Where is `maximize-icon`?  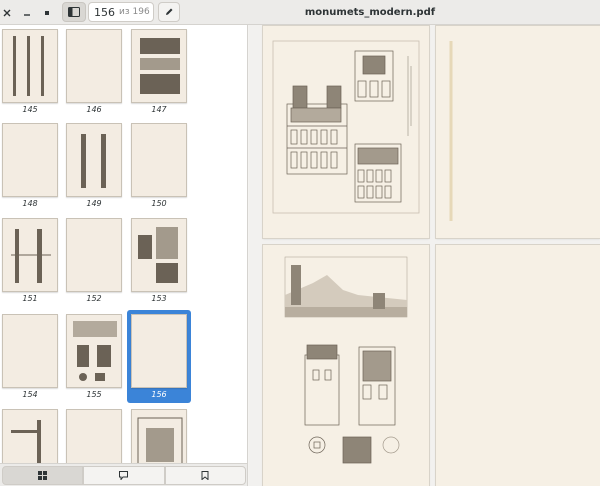 maximize-icon is located at coordinates (47, 12).